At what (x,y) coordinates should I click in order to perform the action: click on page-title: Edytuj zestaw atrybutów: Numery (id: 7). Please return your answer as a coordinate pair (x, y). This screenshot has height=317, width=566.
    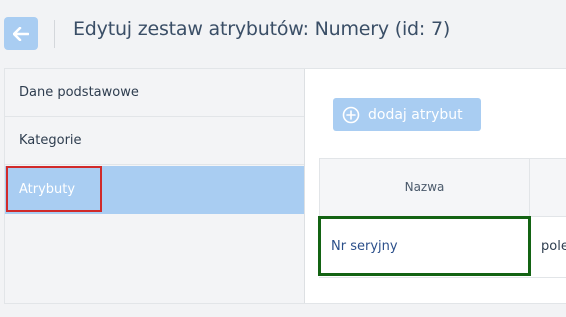
    Looking at the image, I should click on (262, 29).